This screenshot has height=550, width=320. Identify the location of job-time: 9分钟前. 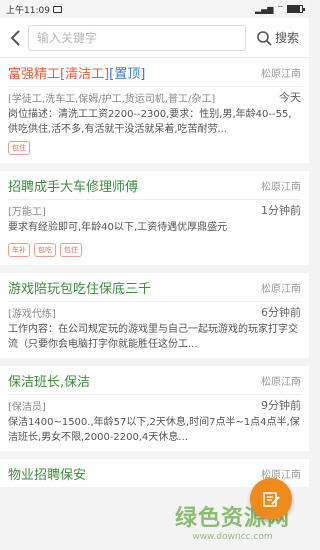
(281, 405).